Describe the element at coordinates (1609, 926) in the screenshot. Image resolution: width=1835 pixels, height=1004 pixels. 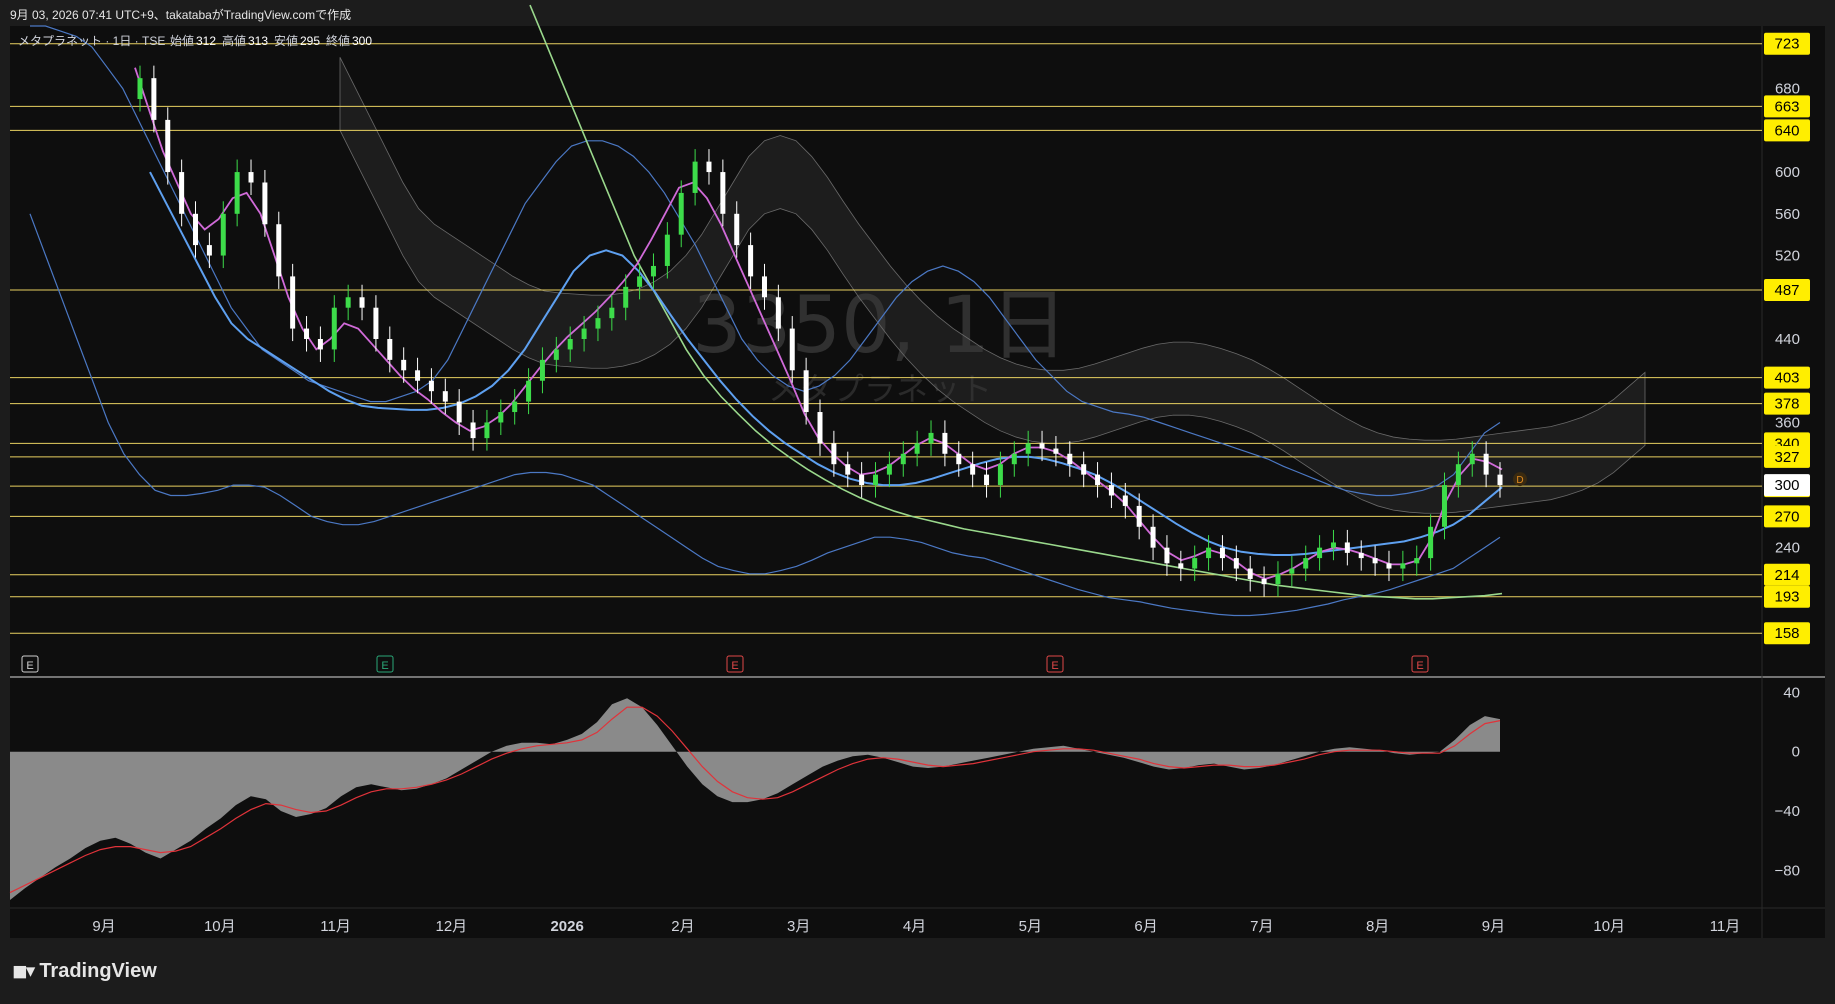
I see `time-tick-label-13: 10月` at that location.